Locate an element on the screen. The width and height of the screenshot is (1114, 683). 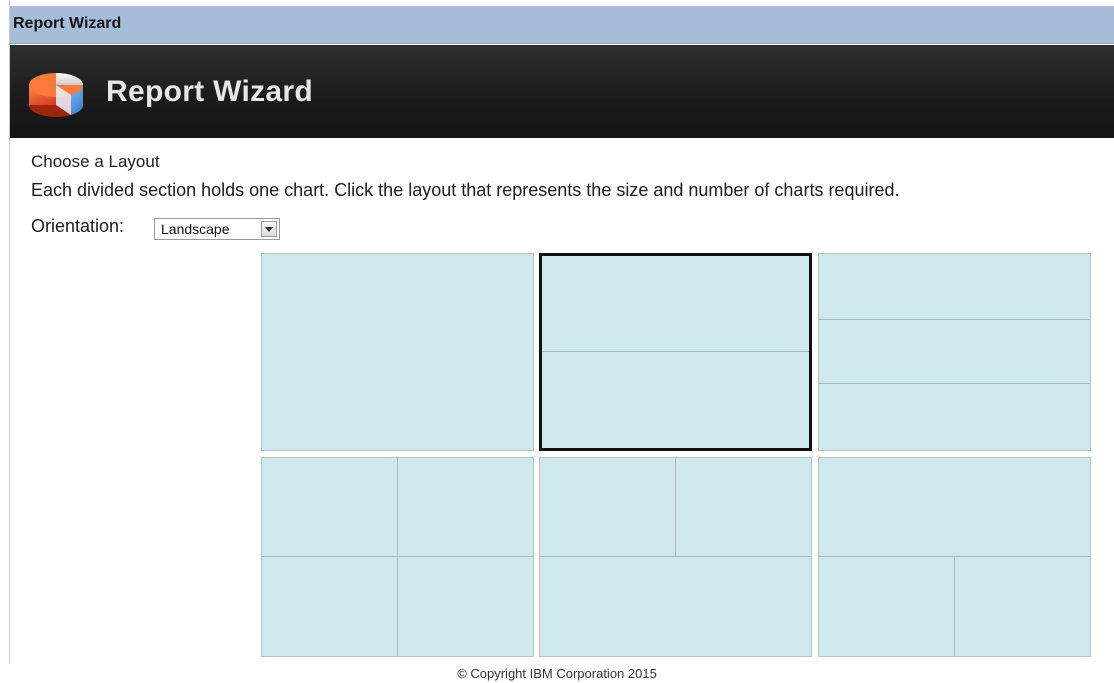
wizard-title: Report Wizard is located at coordinates (209, 91).